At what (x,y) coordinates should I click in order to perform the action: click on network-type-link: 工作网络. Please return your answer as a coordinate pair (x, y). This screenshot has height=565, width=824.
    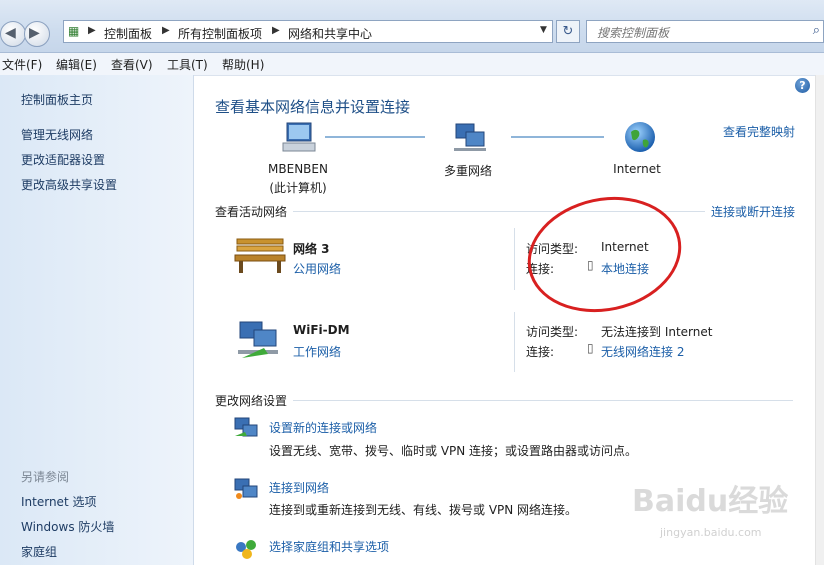
    Looking at the image, I should click on (317, 351).